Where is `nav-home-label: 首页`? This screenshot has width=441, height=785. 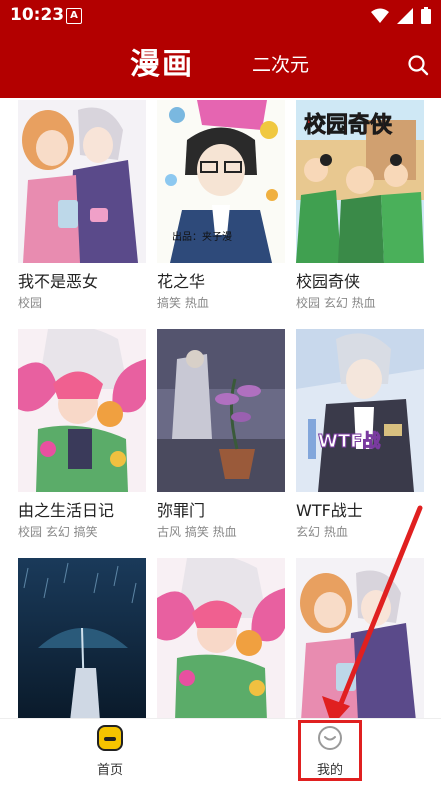 nav-home-label: 首页 is located at coordinates (109, 770).